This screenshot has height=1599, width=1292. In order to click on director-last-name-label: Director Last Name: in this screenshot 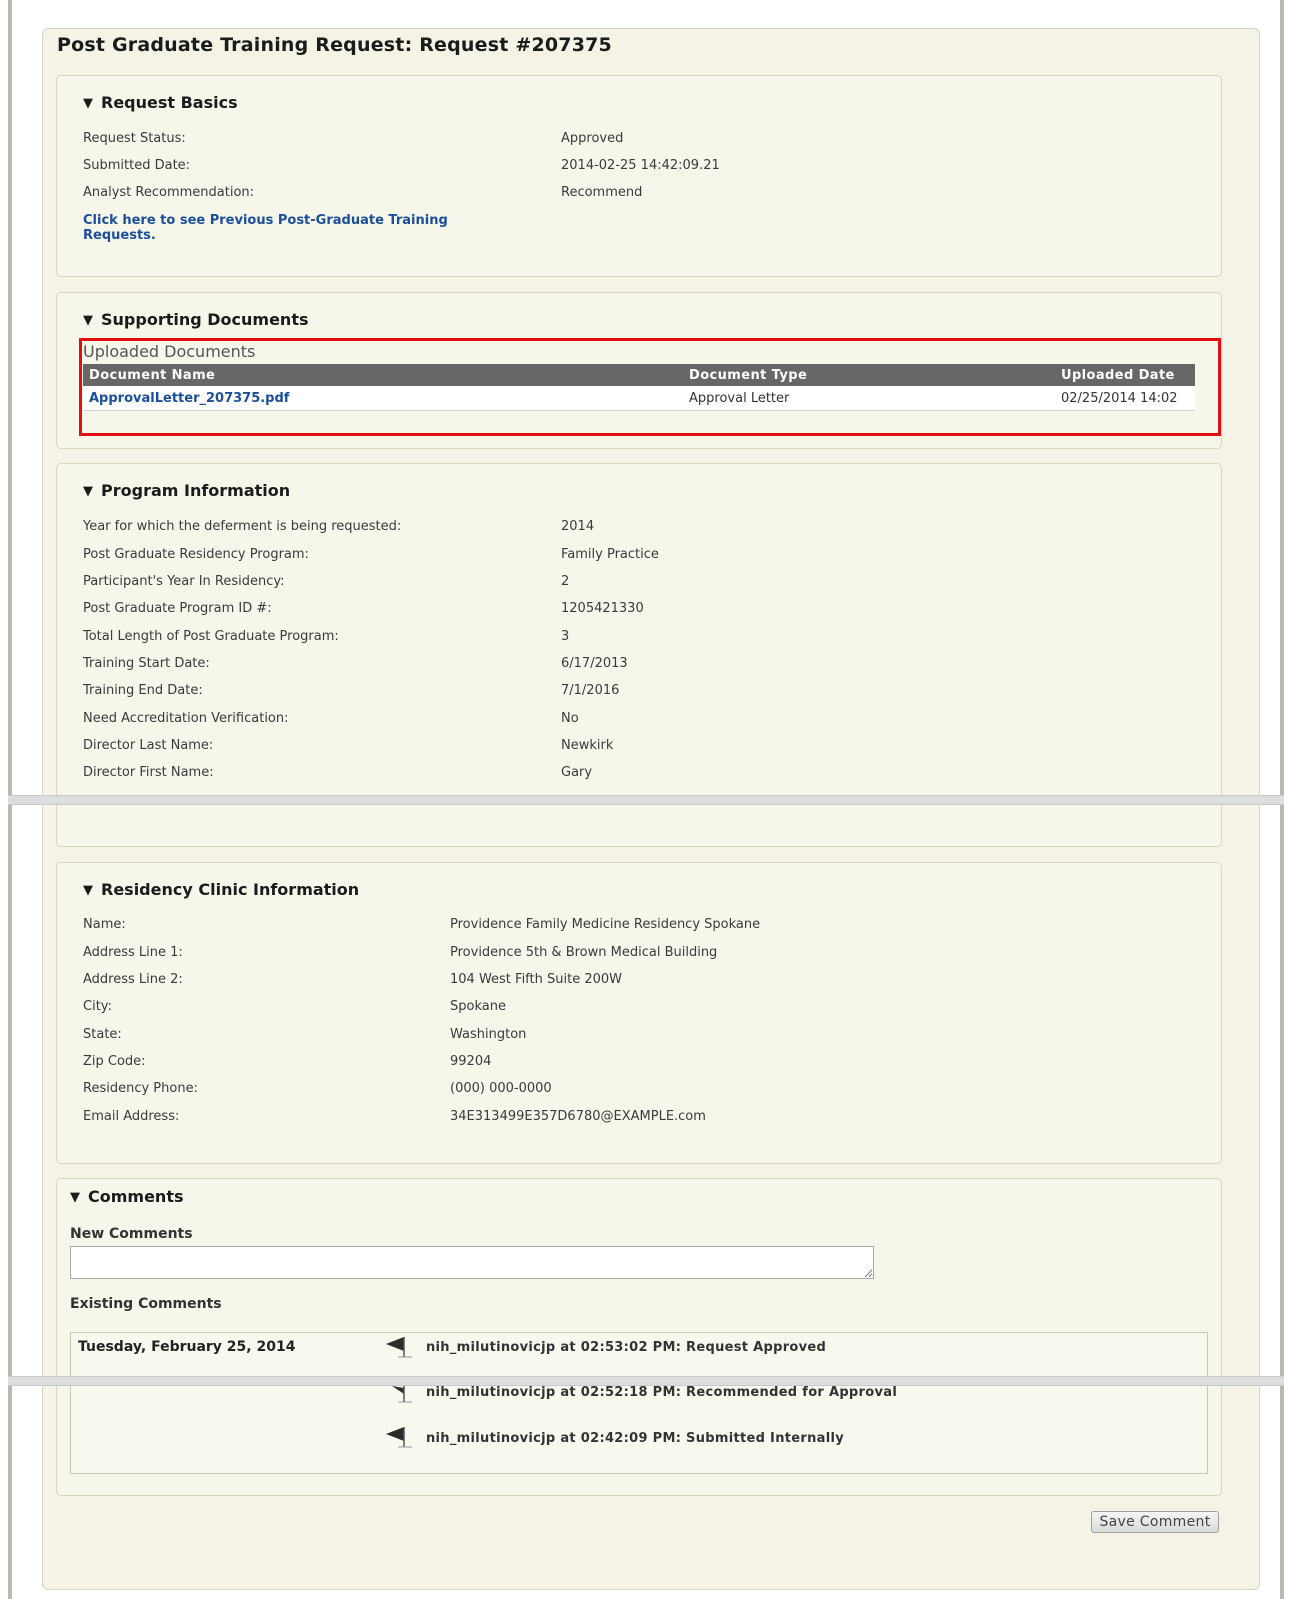, I will do `click(148, 745)`.